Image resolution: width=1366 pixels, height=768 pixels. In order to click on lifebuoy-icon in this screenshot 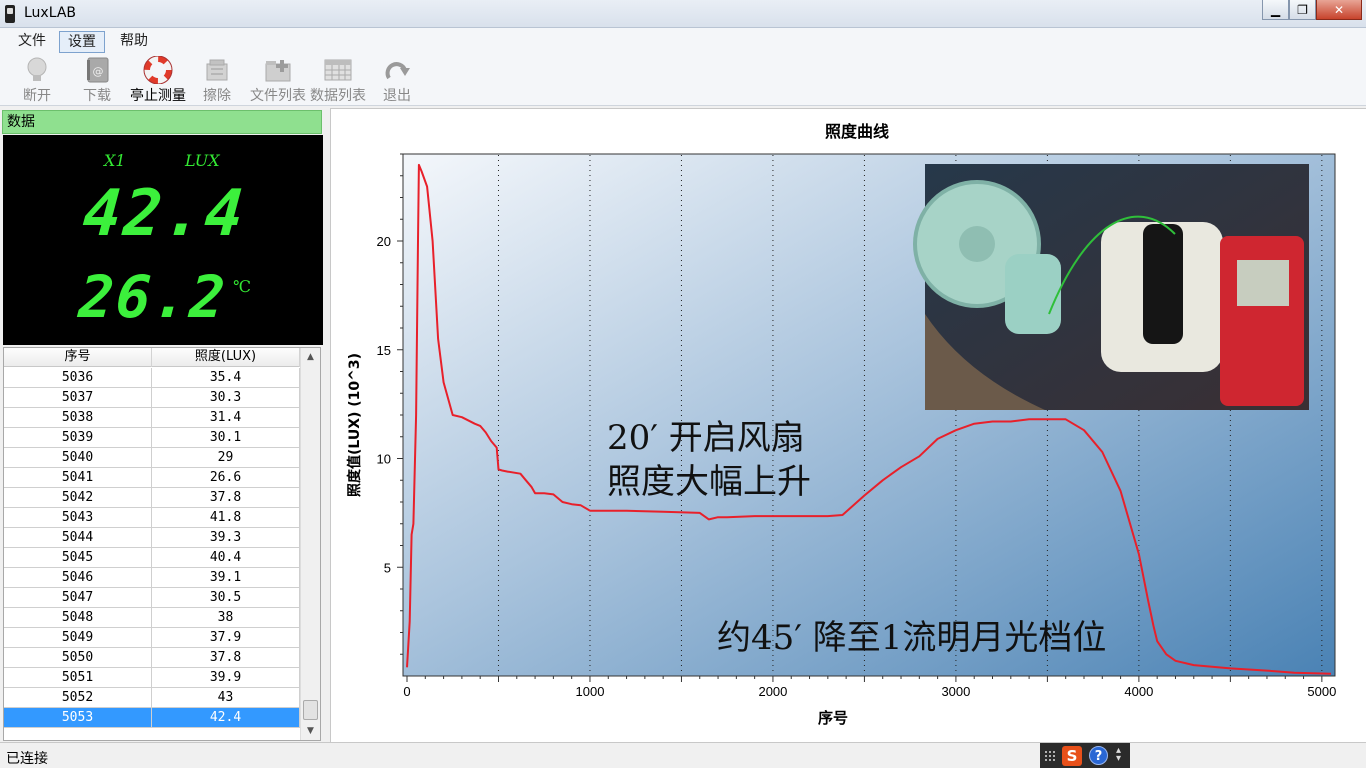, I will do `click(158, 70)`.